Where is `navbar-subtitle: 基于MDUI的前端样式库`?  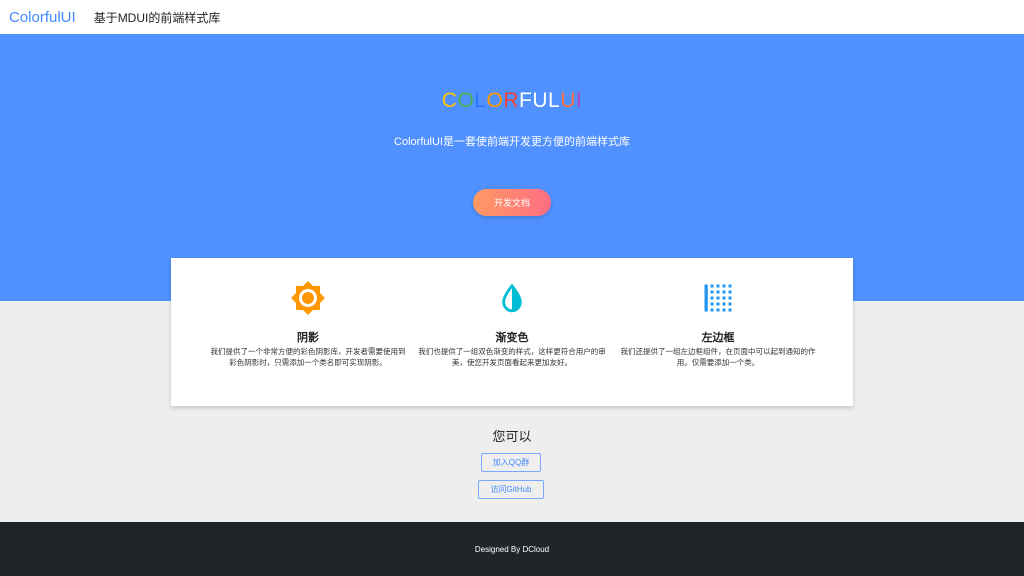
navbar-subtitle: 基于MDUI的前端样式库 is located at coordinates (157, 17).